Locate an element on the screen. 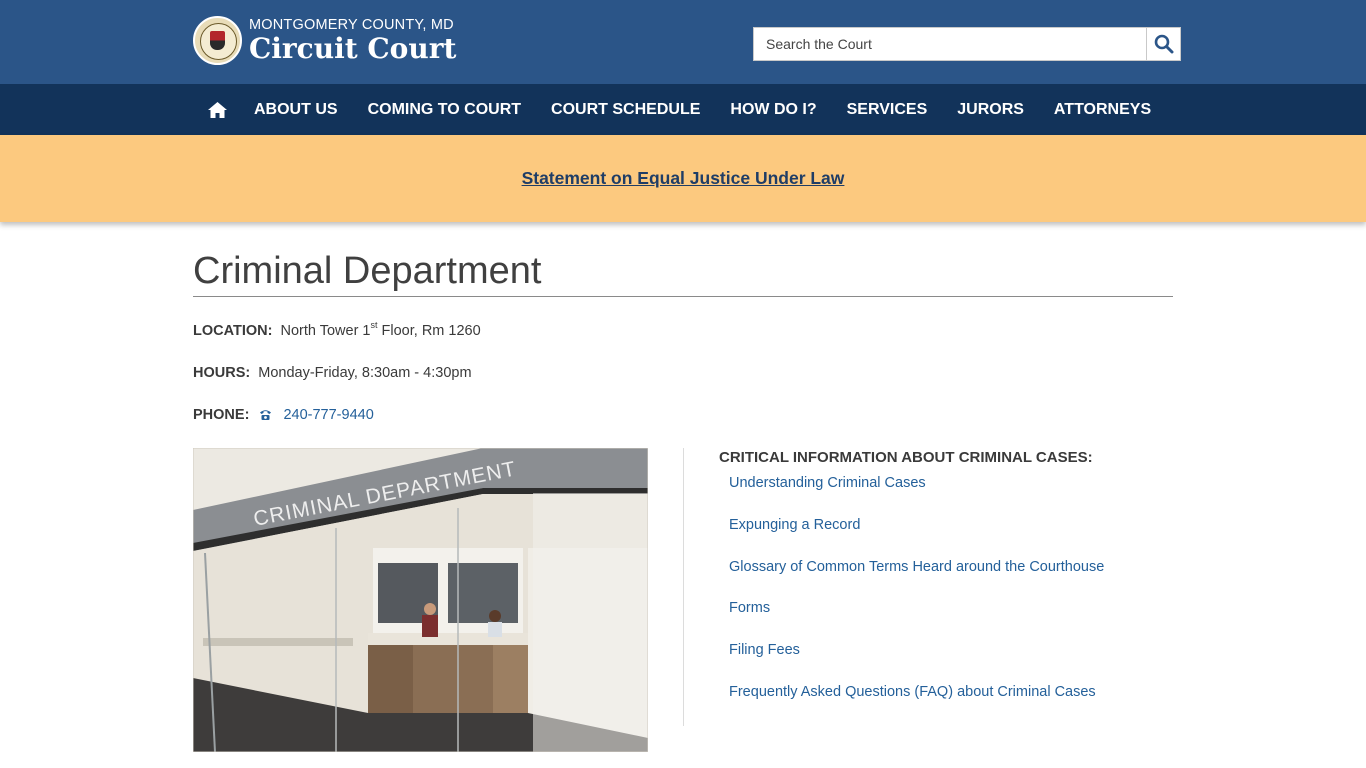 The height and width of the screenshot is (768, 1366). nav-court-schedule: COURT SCHEDULE is located at coordinates (625, 109).